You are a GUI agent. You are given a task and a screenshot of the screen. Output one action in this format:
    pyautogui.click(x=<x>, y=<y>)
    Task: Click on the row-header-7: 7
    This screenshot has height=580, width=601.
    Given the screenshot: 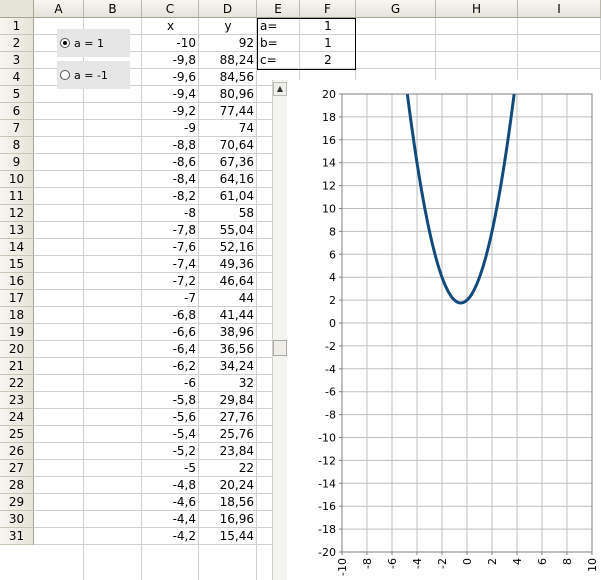 What is the action you would take?
    pyautogui.click(x=17, y=128)
    